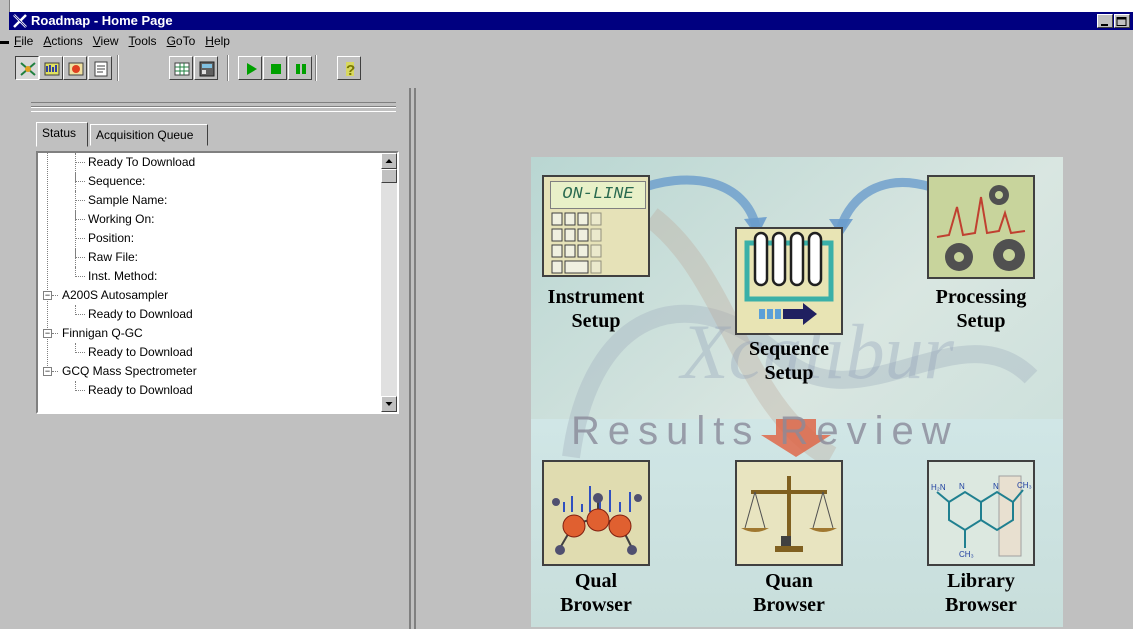 The image size is (1133, 629). I want to click on start-icon, so click(252, 69).